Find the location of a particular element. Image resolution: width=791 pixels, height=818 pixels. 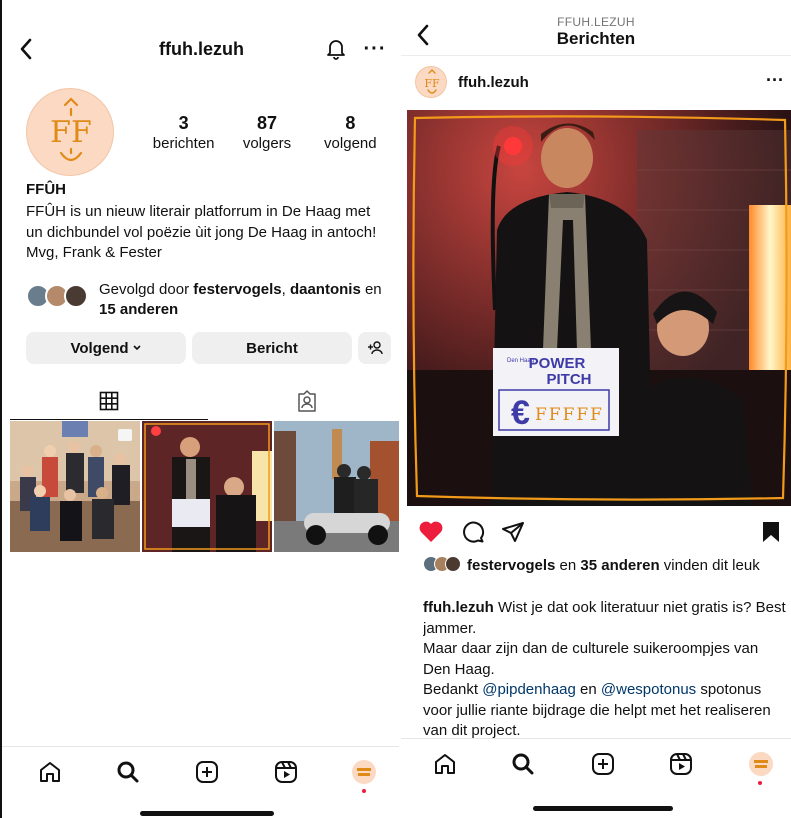

author-avatar: FF is located at coordinates (431, 82).